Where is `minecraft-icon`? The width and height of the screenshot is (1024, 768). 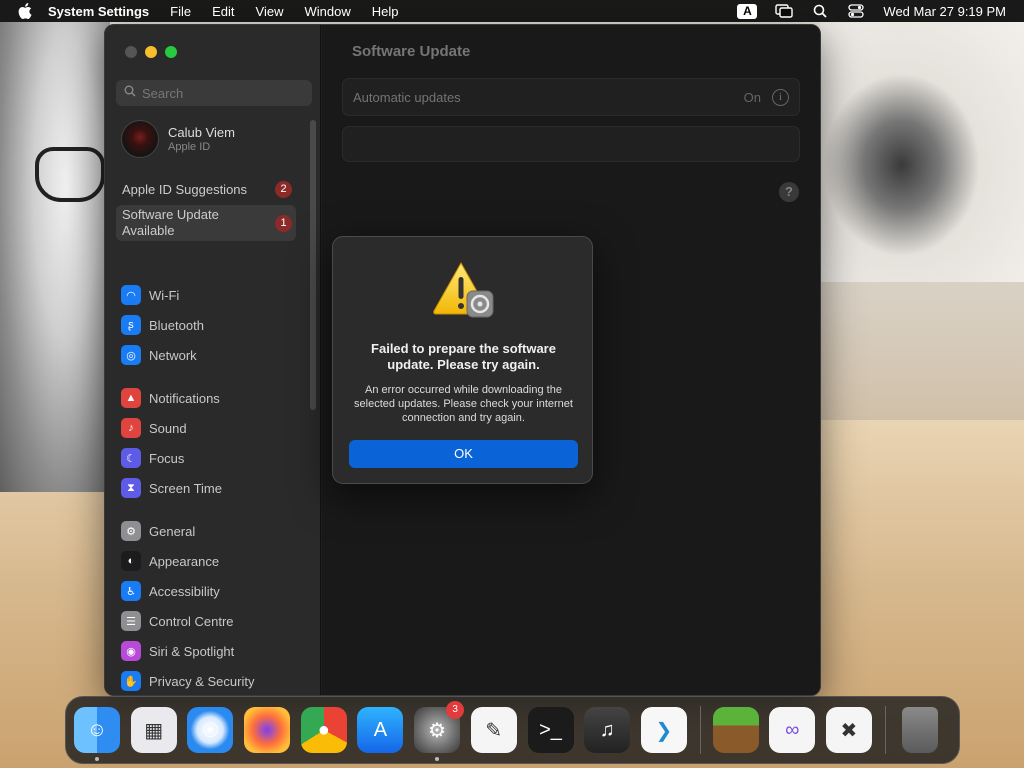
minecraft-icon is located at coordinates (735, 730).